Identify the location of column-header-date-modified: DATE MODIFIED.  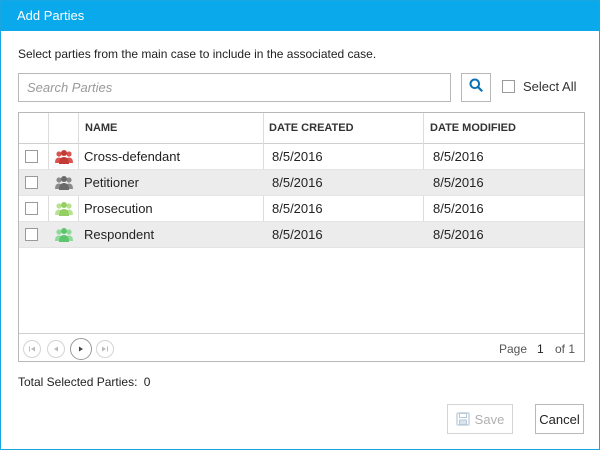
(470, 128).